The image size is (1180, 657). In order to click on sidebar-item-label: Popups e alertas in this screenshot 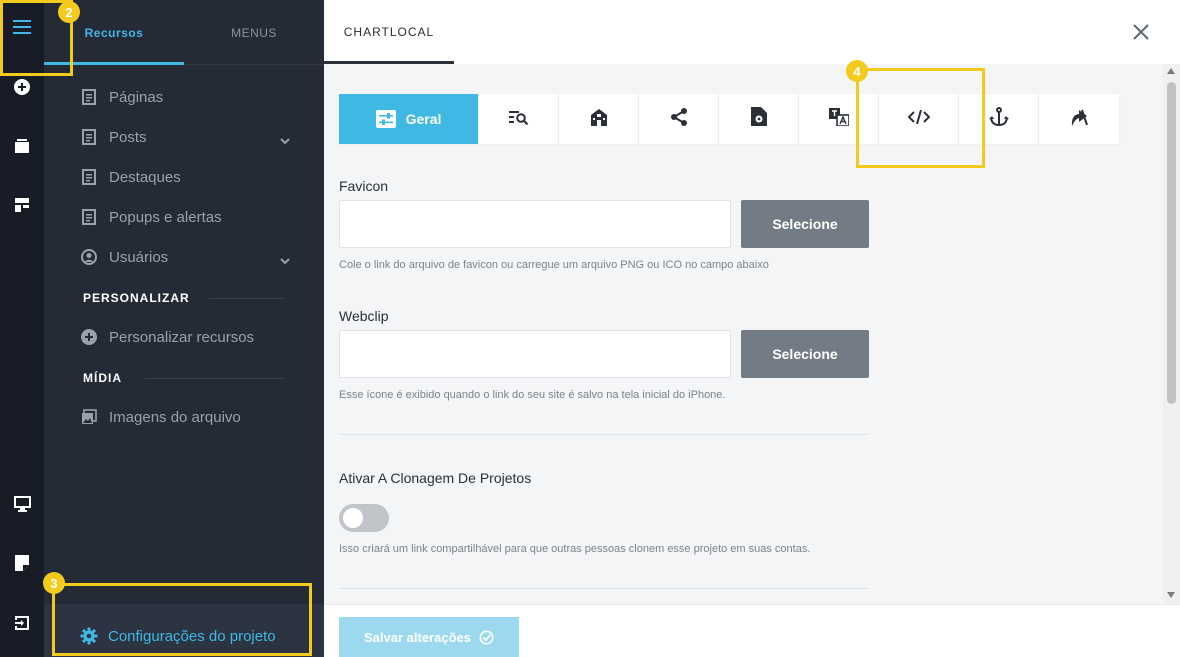, I will do `click(165, 217)`.